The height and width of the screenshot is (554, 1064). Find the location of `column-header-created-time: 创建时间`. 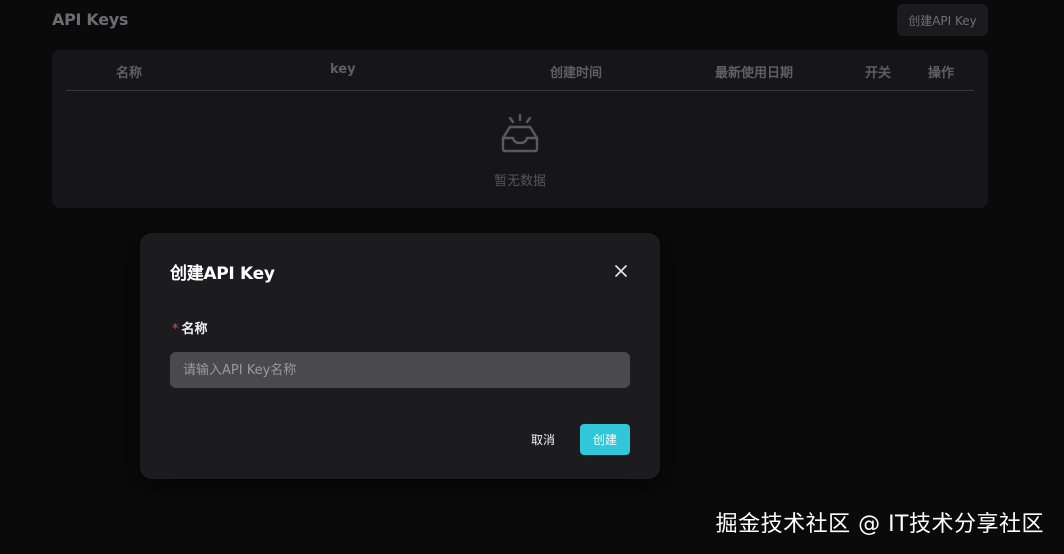

column-header-created-time: 创建时间 is located at coordinates (576, 73).